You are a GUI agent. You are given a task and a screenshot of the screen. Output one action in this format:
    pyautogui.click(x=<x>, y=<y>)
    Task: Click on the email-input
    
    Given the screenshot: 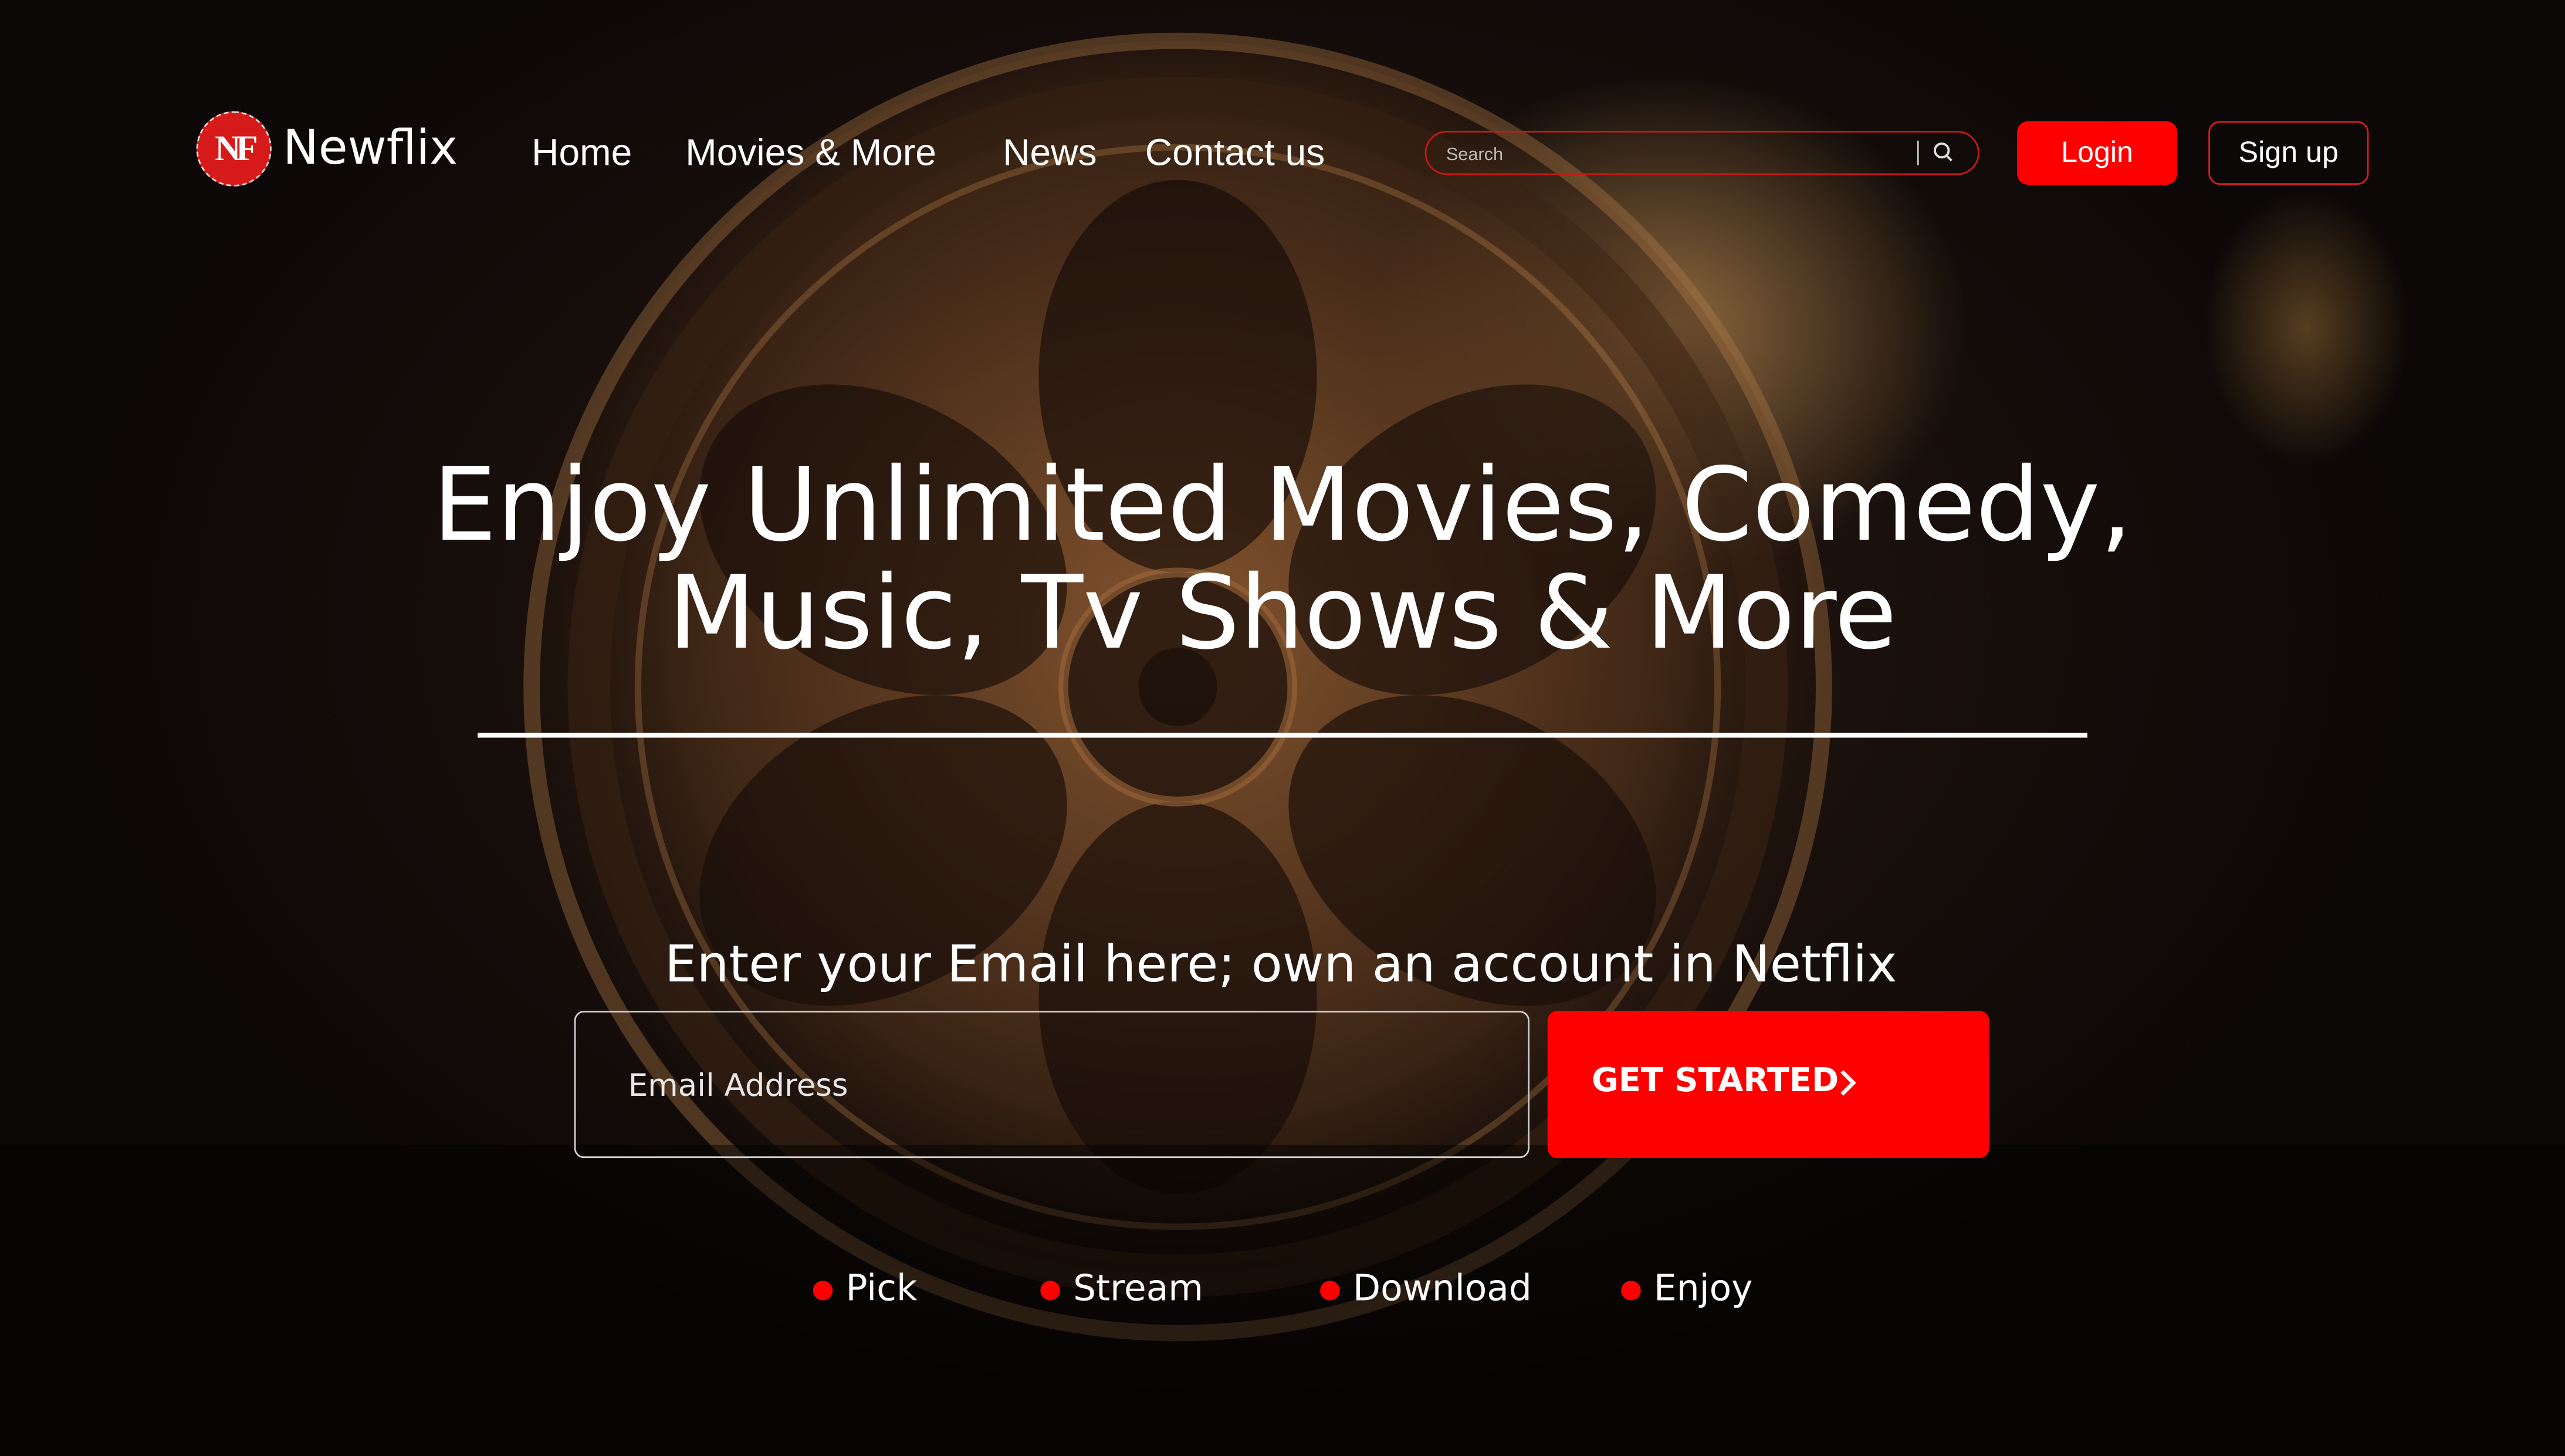 What is the action you would take?
    pyautogui.click(x=1054, y=1086)
    